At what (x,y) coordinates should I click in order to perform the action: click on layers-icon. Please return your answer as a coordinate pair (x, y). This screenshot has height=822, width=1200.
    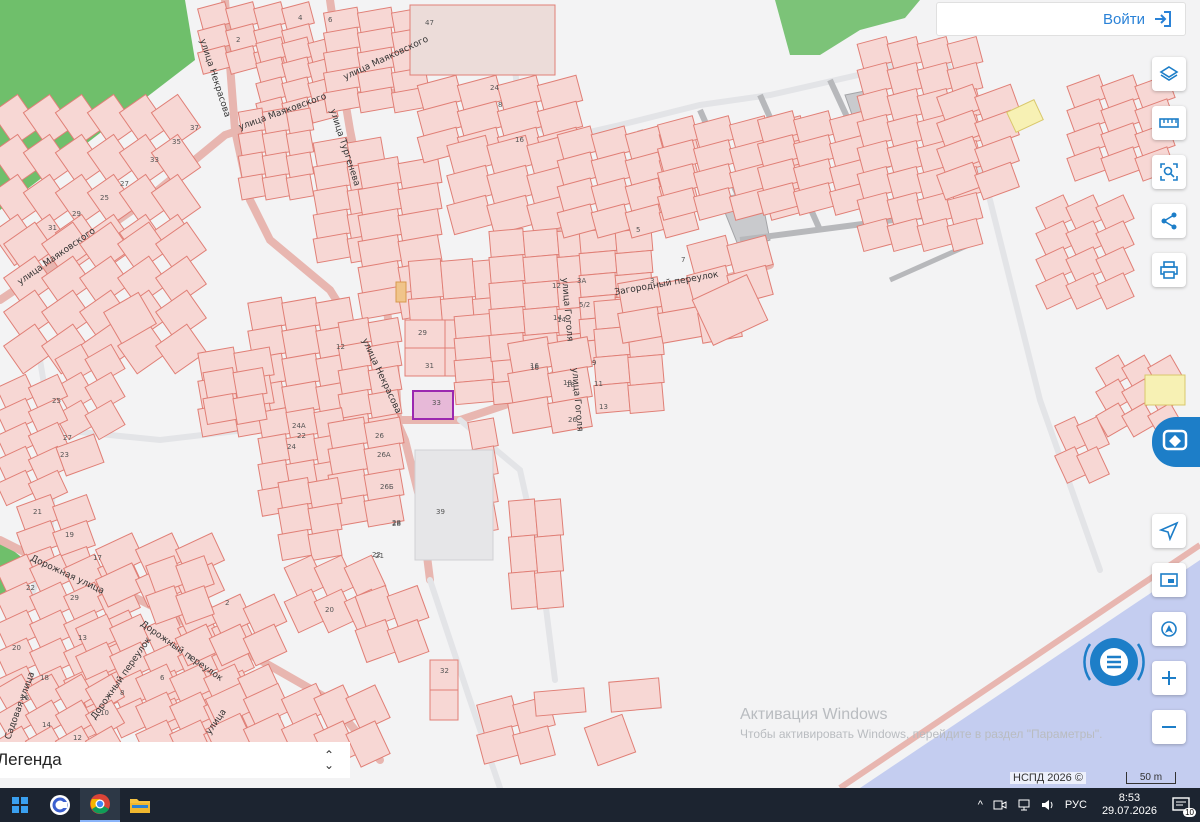
    Looking at the image, I should click on (1169, 73).